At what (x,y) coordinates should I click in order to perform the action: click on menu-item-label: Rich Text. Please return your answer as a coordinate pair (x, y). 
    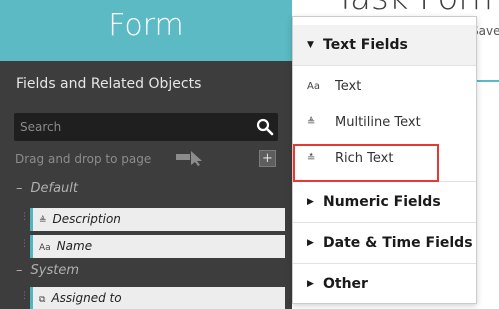
    Looking at the image, I should click on (364, 158).